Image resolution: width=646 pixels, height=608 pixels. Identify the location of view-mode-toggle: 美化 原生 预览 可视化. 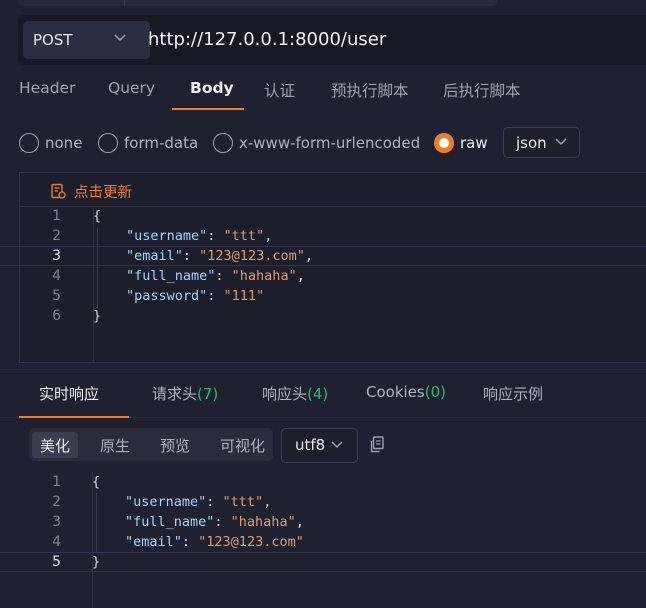
(151, 444).